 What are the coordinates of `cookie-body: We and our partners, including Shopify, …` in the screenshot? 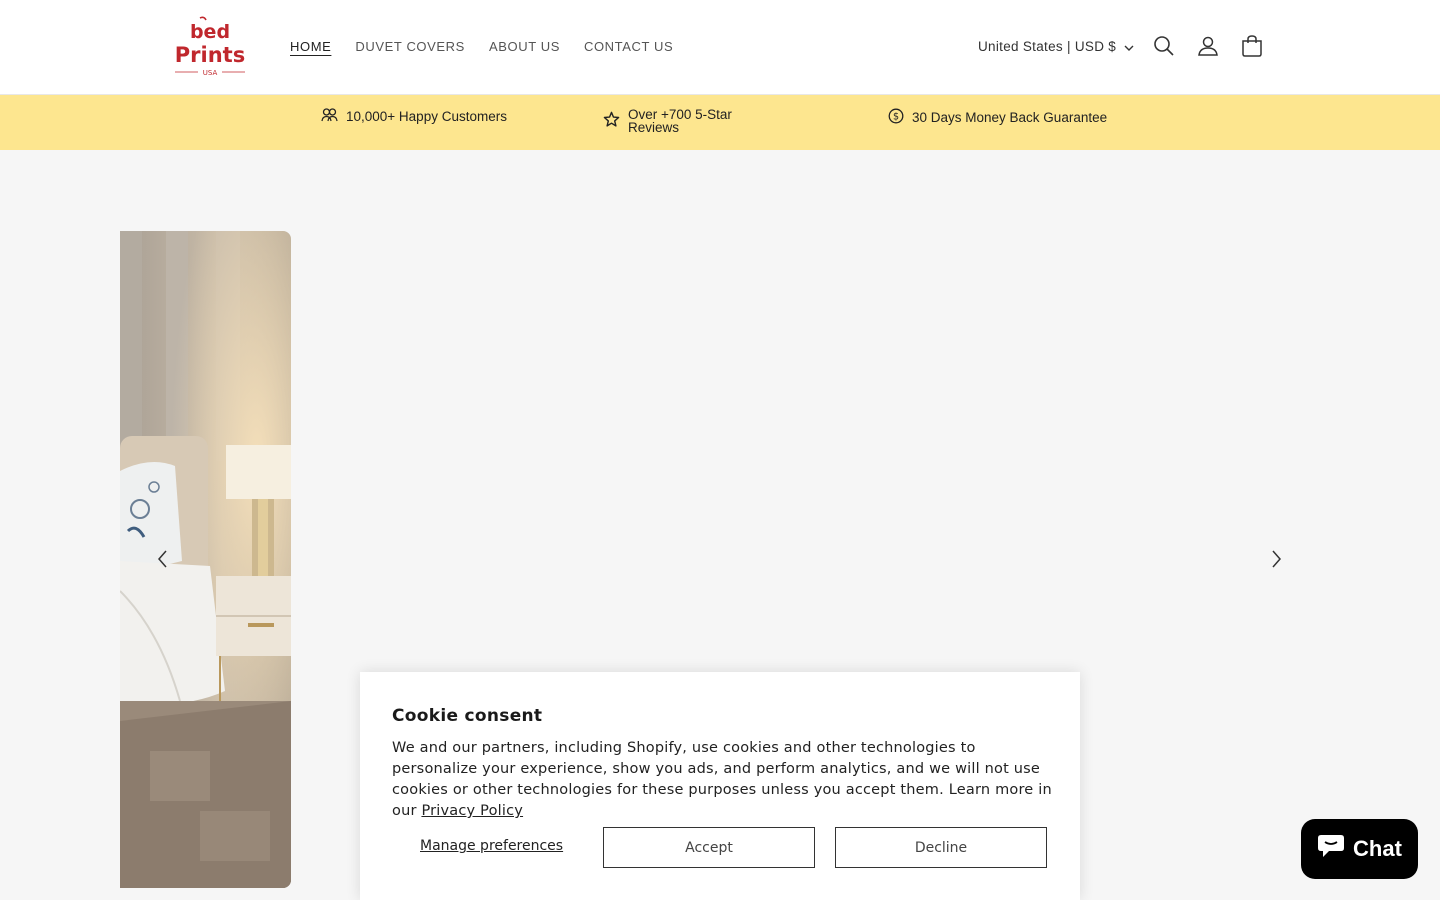 It's located at (722, 780).